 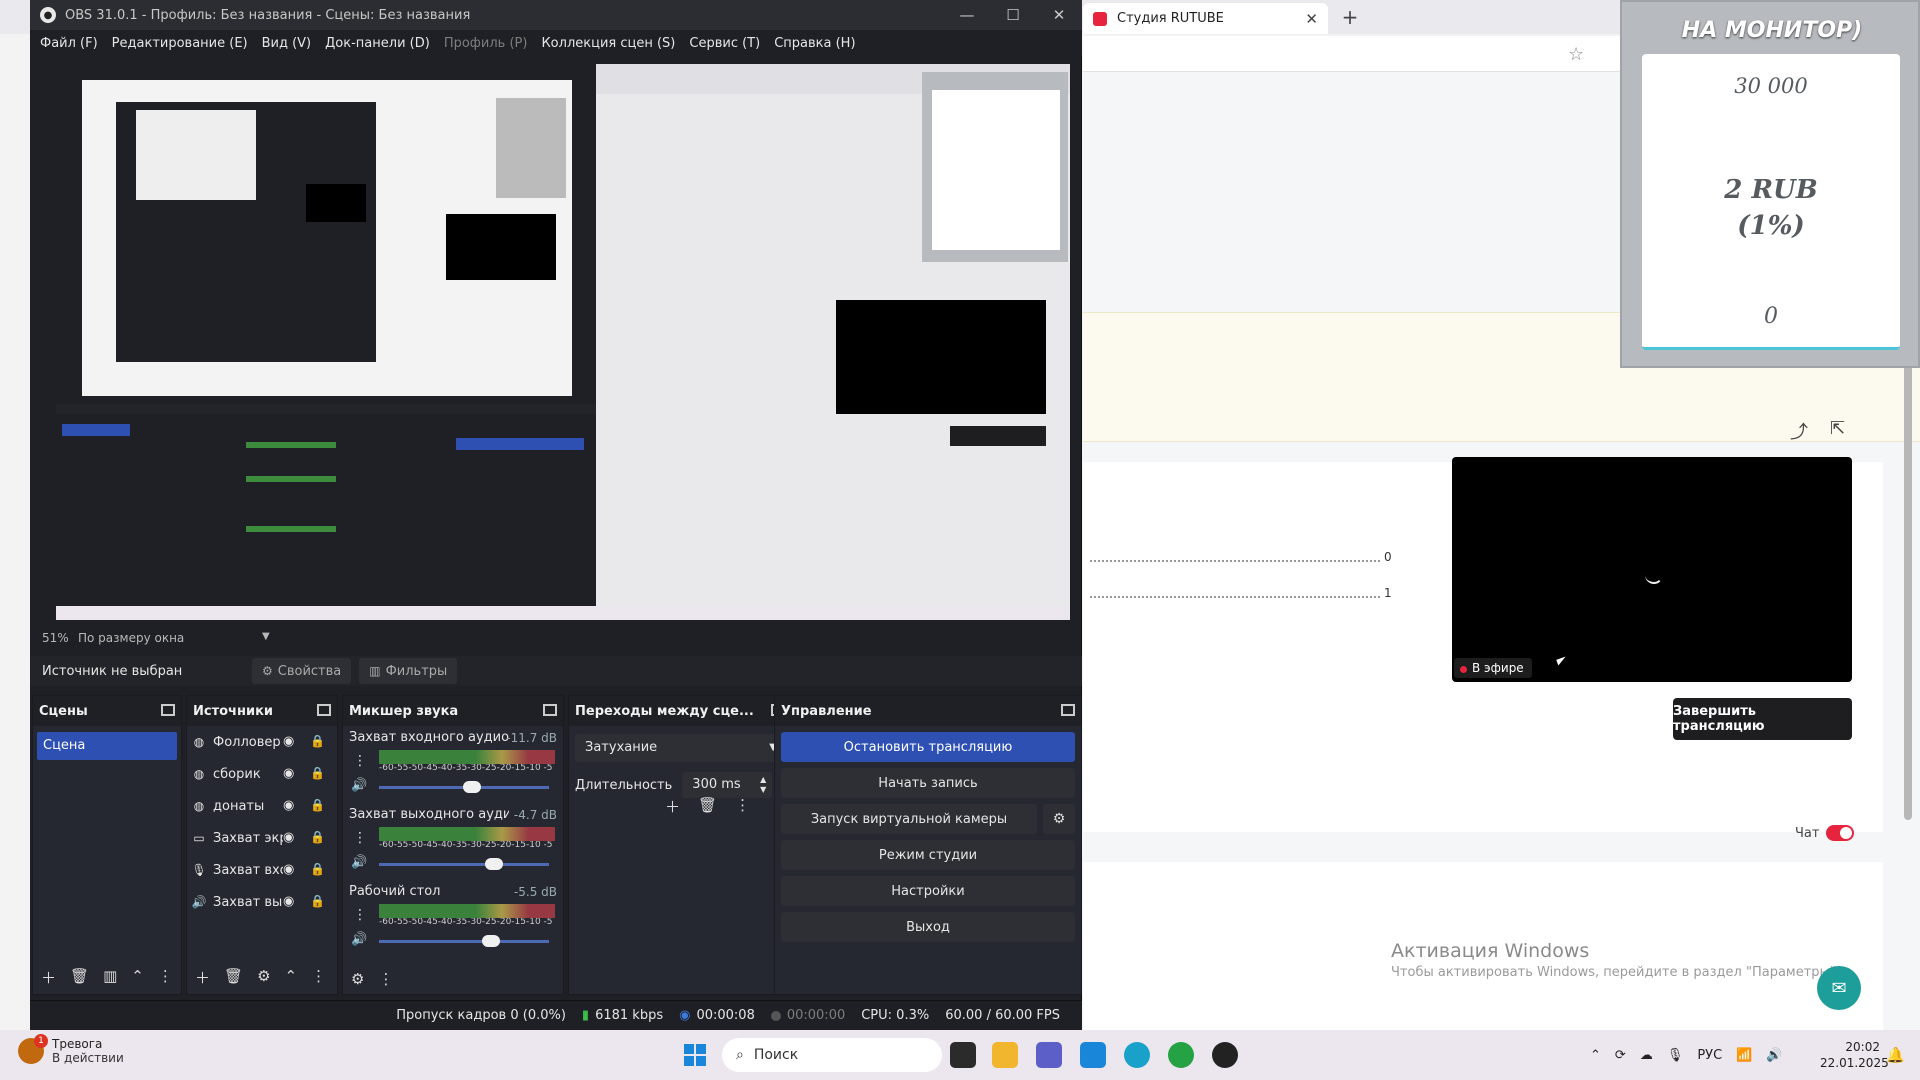 I want to click on taskbar-alert-widget: Тревога В действии, so click(x=71, y=1049).